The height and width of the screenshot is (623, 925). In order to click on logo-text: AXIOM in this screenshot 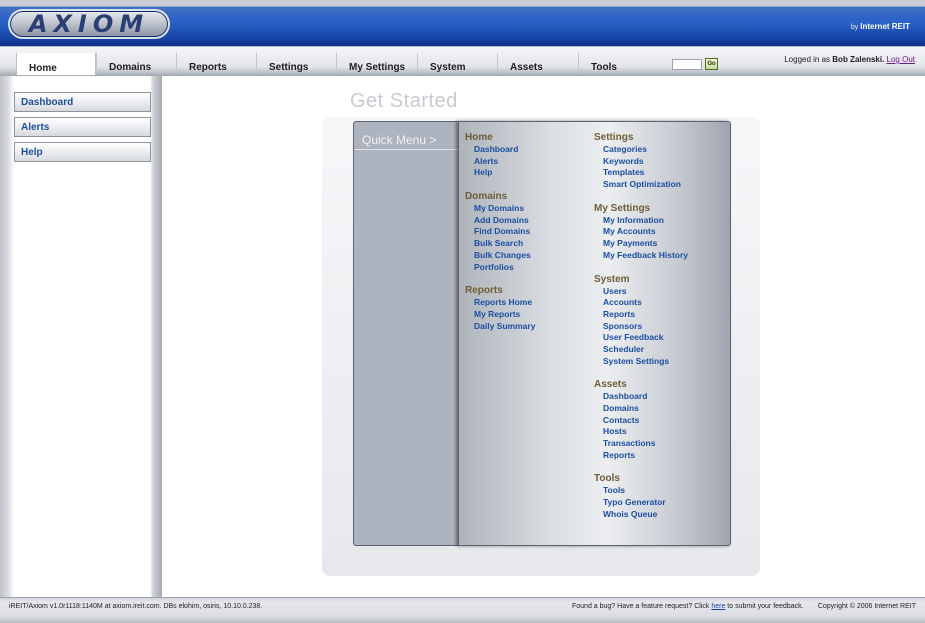, I will do `click(89, 24)`.